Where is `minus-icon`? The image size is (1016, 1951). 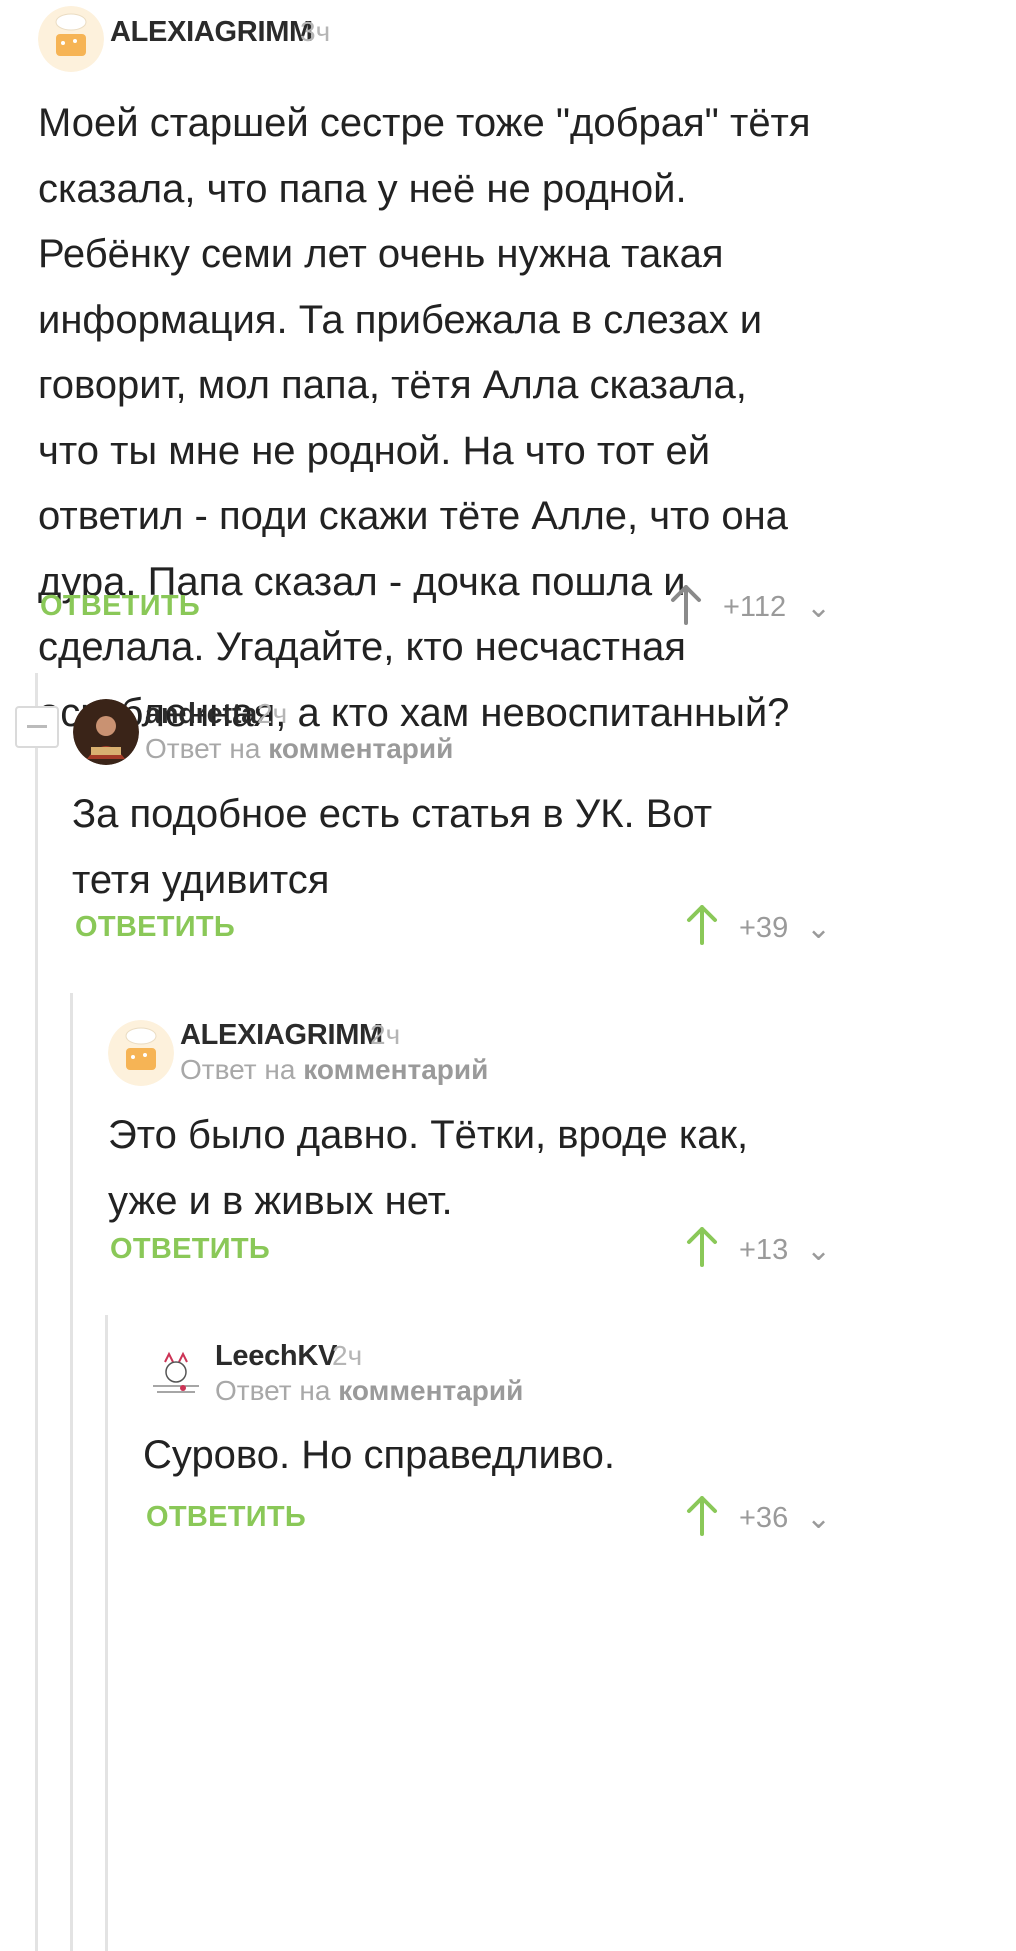
minus-icon is located at coordinates (37, 726).